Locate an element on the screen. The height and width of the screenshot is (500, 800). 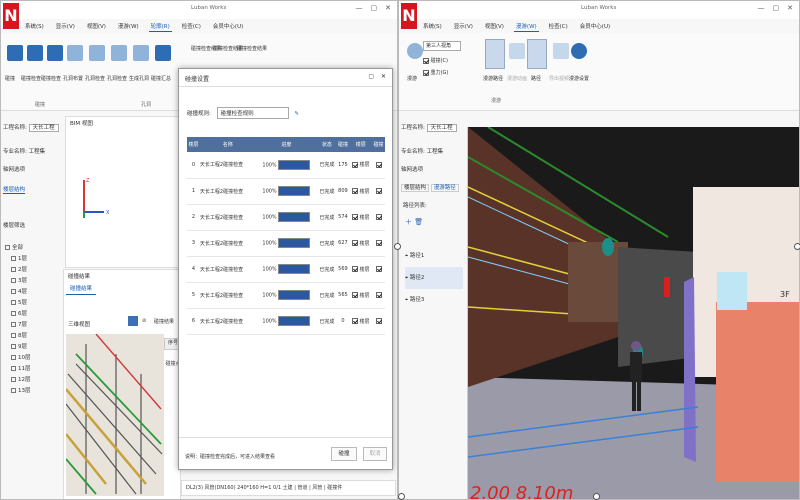
edit-icon: ✎ is located at coordinates (296, 114).